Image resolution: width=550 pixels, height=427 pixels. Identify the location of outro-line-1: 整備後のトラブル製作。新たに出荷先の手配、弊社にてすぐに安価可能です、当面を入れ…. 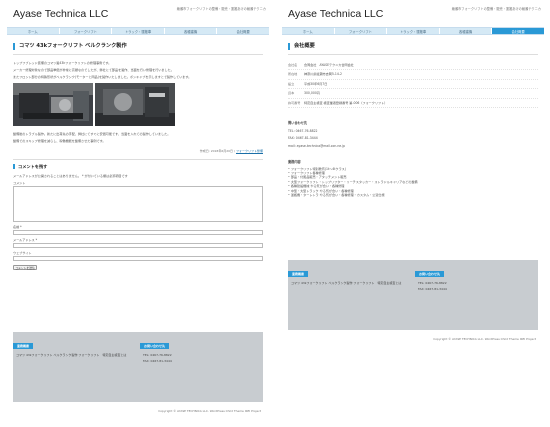
(92, 133).